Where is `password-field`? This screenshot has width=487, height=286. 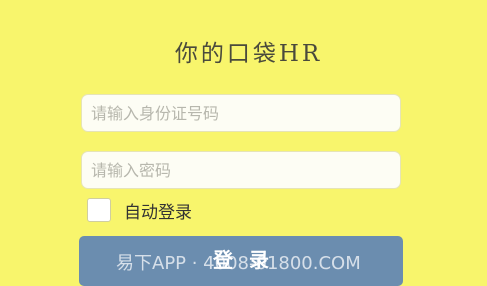 password-field is located at coordinates (241, 170).